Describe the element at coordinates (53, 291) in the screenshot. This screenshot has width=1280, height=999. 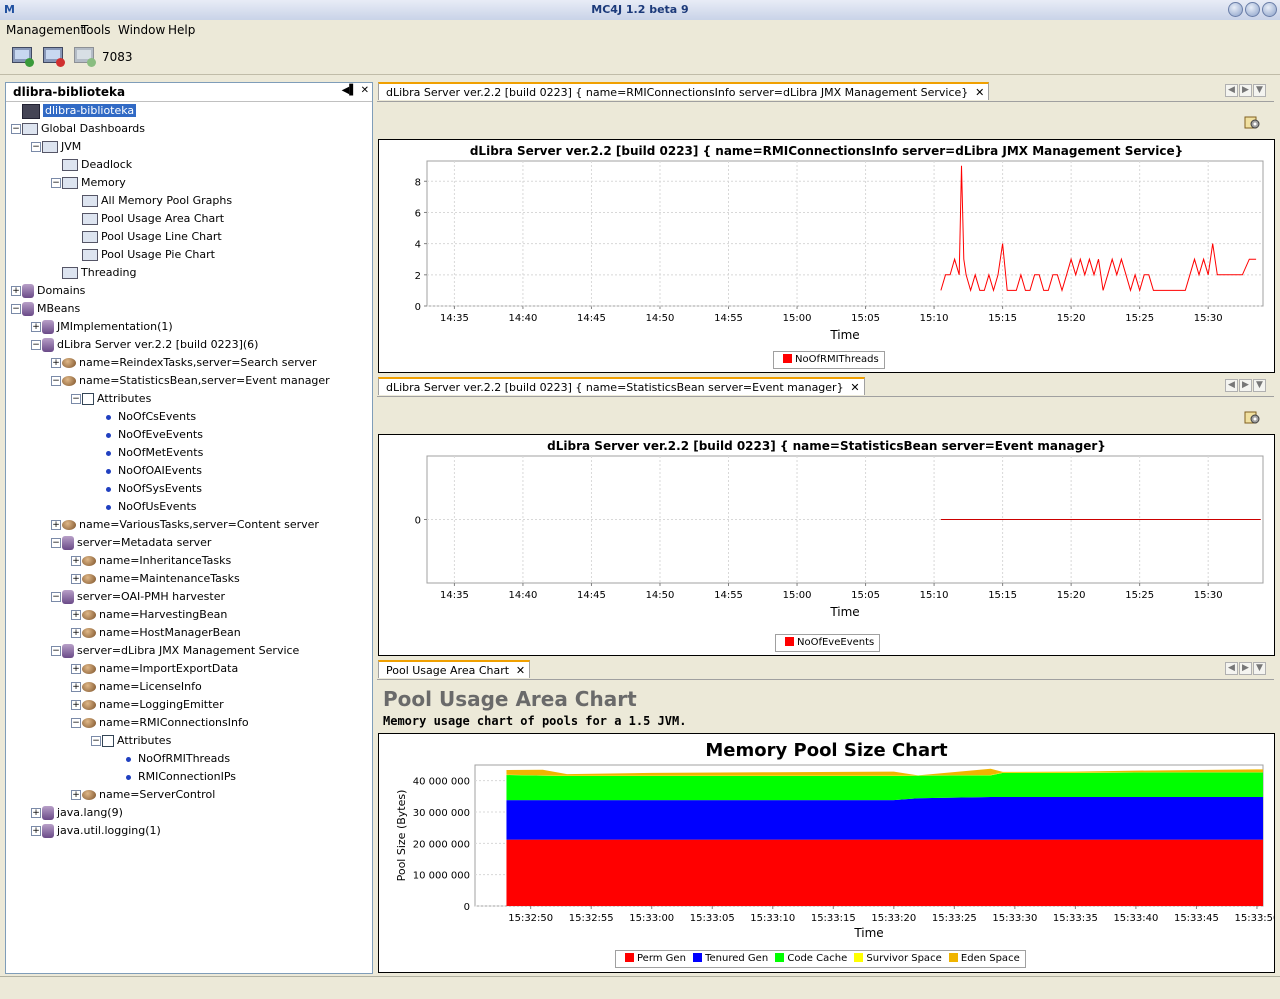
I see `tree-node: Domains` at that location.